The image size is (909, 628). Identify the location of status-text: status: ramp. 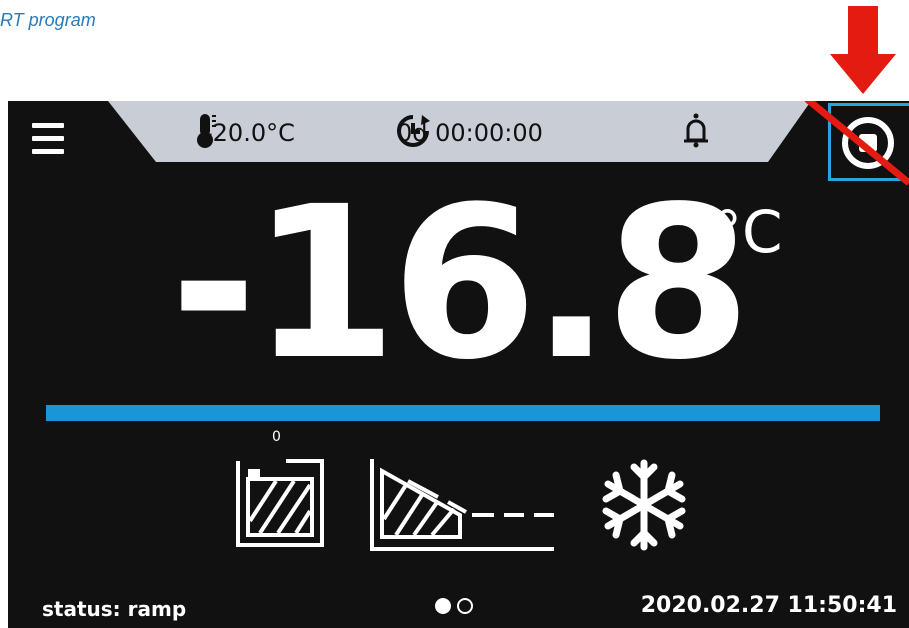
(114, 609).